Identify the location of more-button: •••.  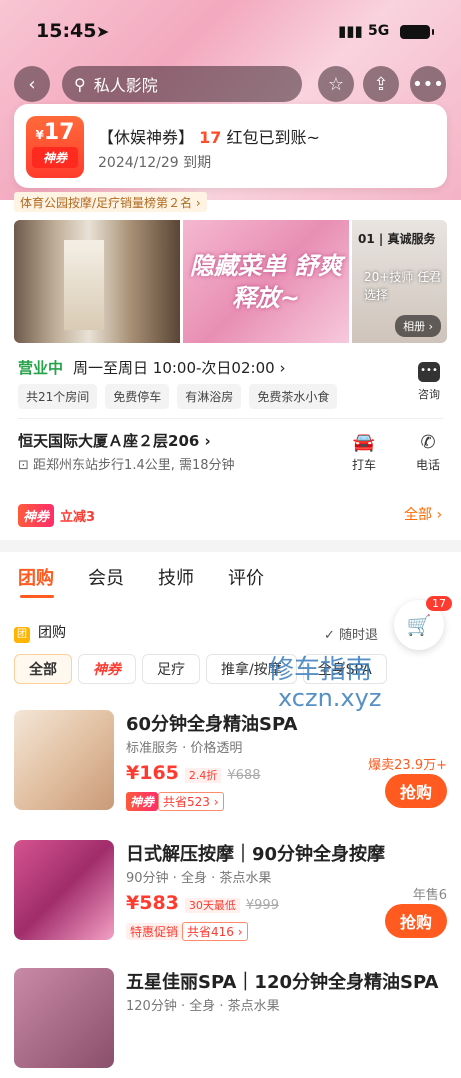
(428, 84).